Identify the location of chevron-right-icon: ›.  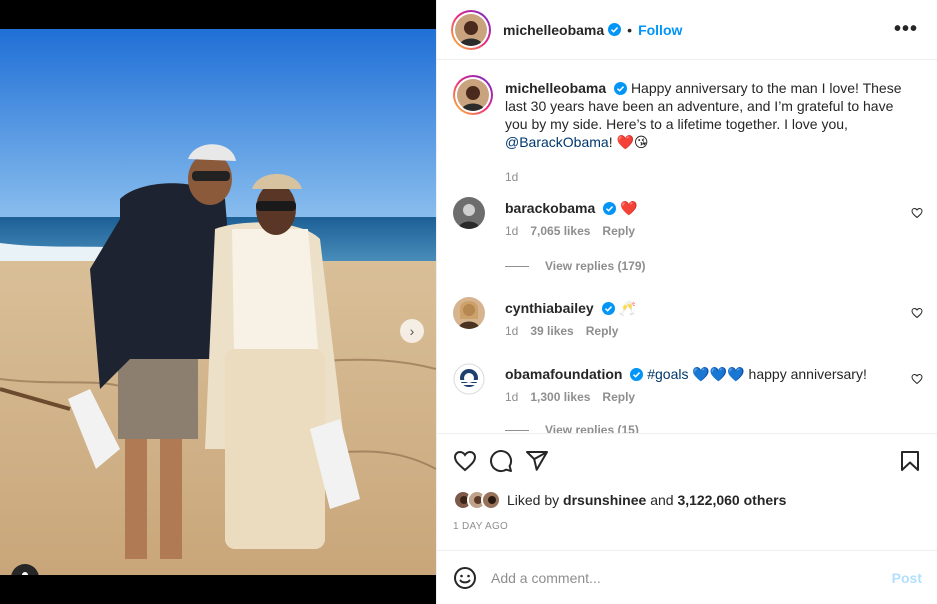
(412, 331).